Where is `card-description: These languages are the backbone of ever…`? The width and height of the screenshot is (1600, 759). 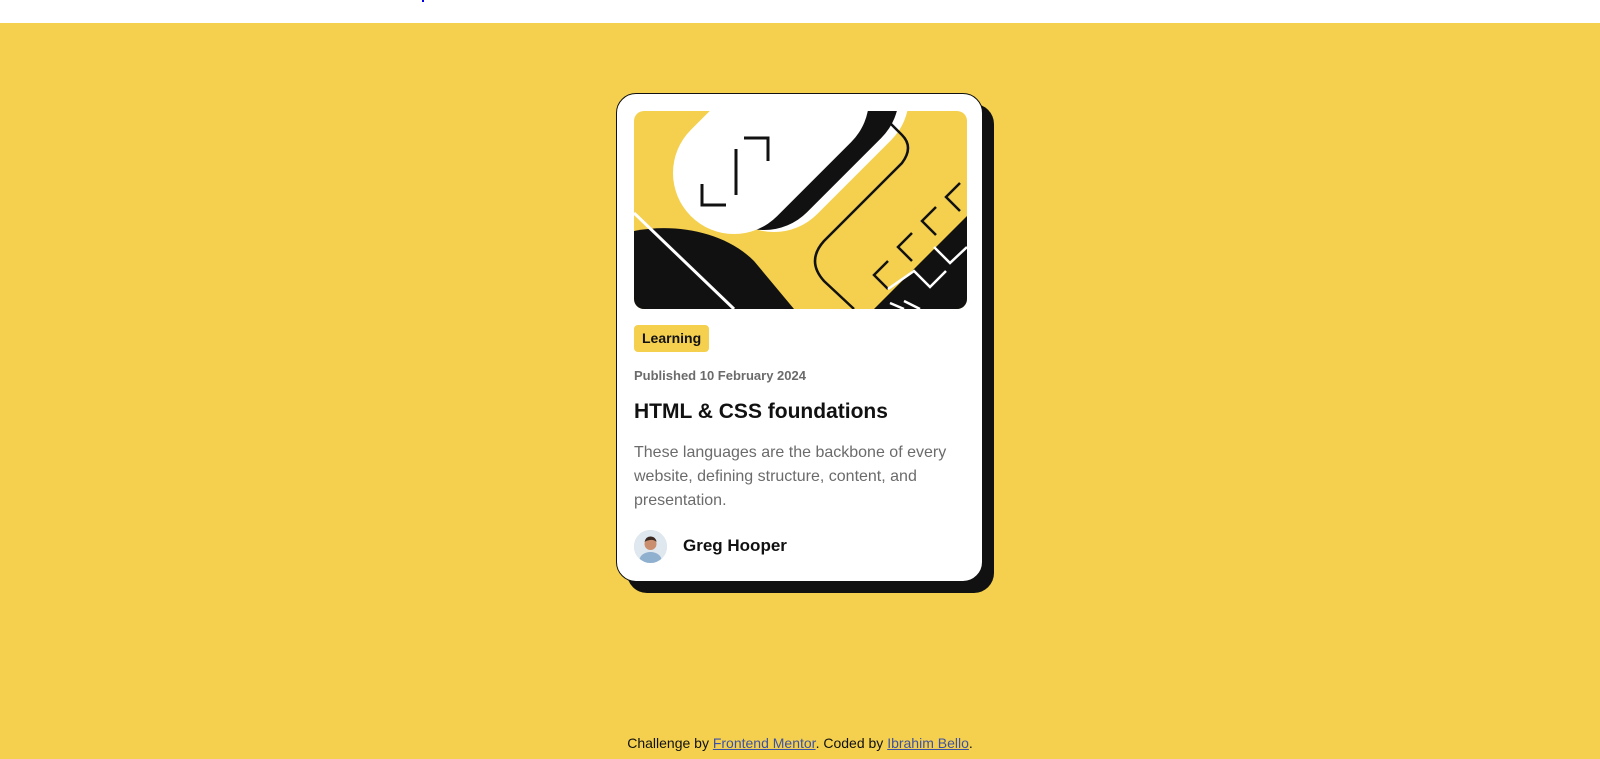
card-description: These languages are the backbone of ever… is located at coordinates (790, 476).